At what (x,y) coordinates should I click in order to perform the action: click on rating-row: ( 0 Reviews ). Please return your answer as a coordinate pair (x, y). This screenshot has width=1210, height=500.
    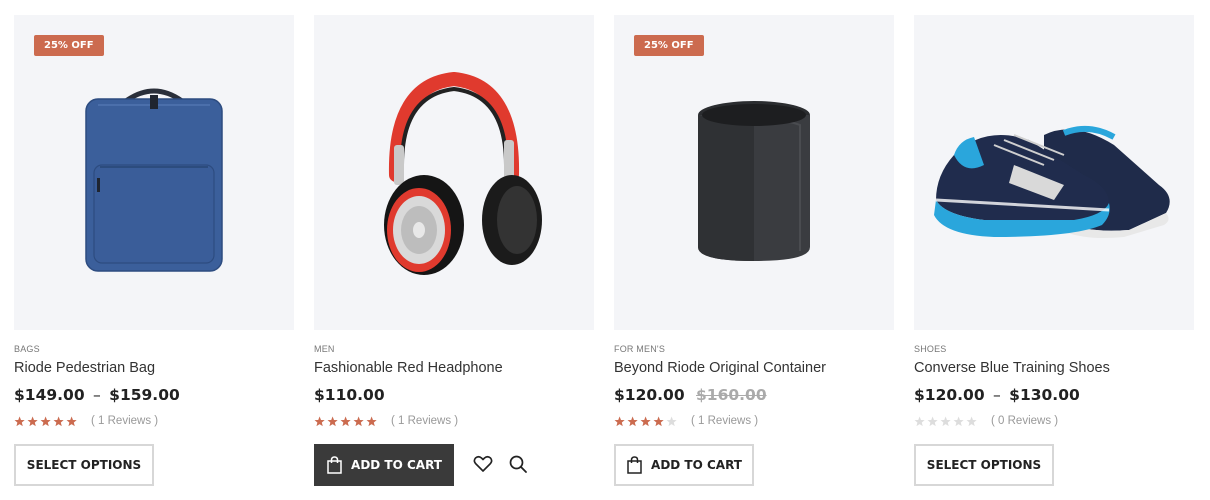
    Looking at the image, I should click on (986, 421).